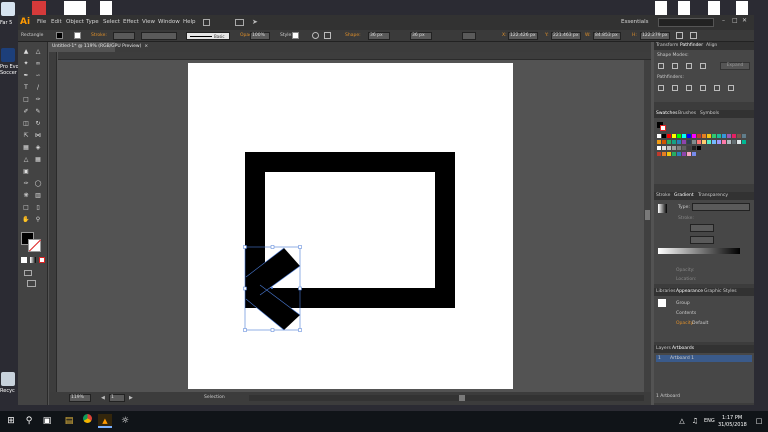 This screenshot has height=432, width=768. Describe the element at coordinates (53, 222) in the screenshot. I see `vertical-ruler` at that location.